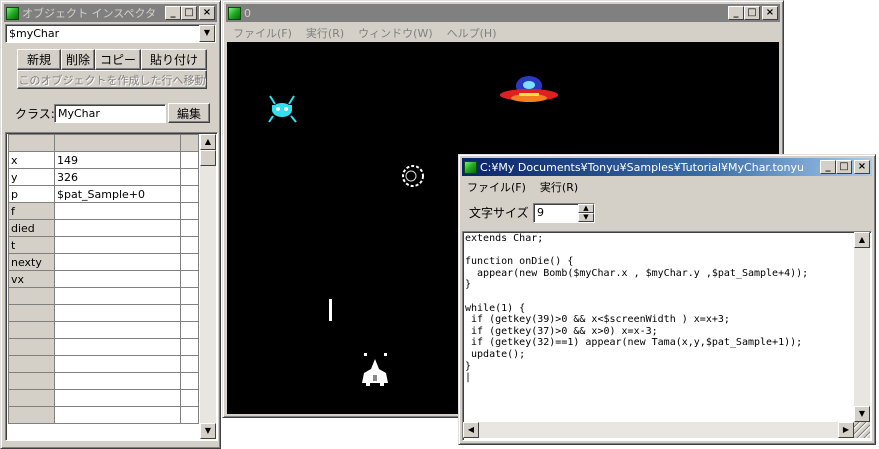  I want to click on property-row: died, so click(103, 228).